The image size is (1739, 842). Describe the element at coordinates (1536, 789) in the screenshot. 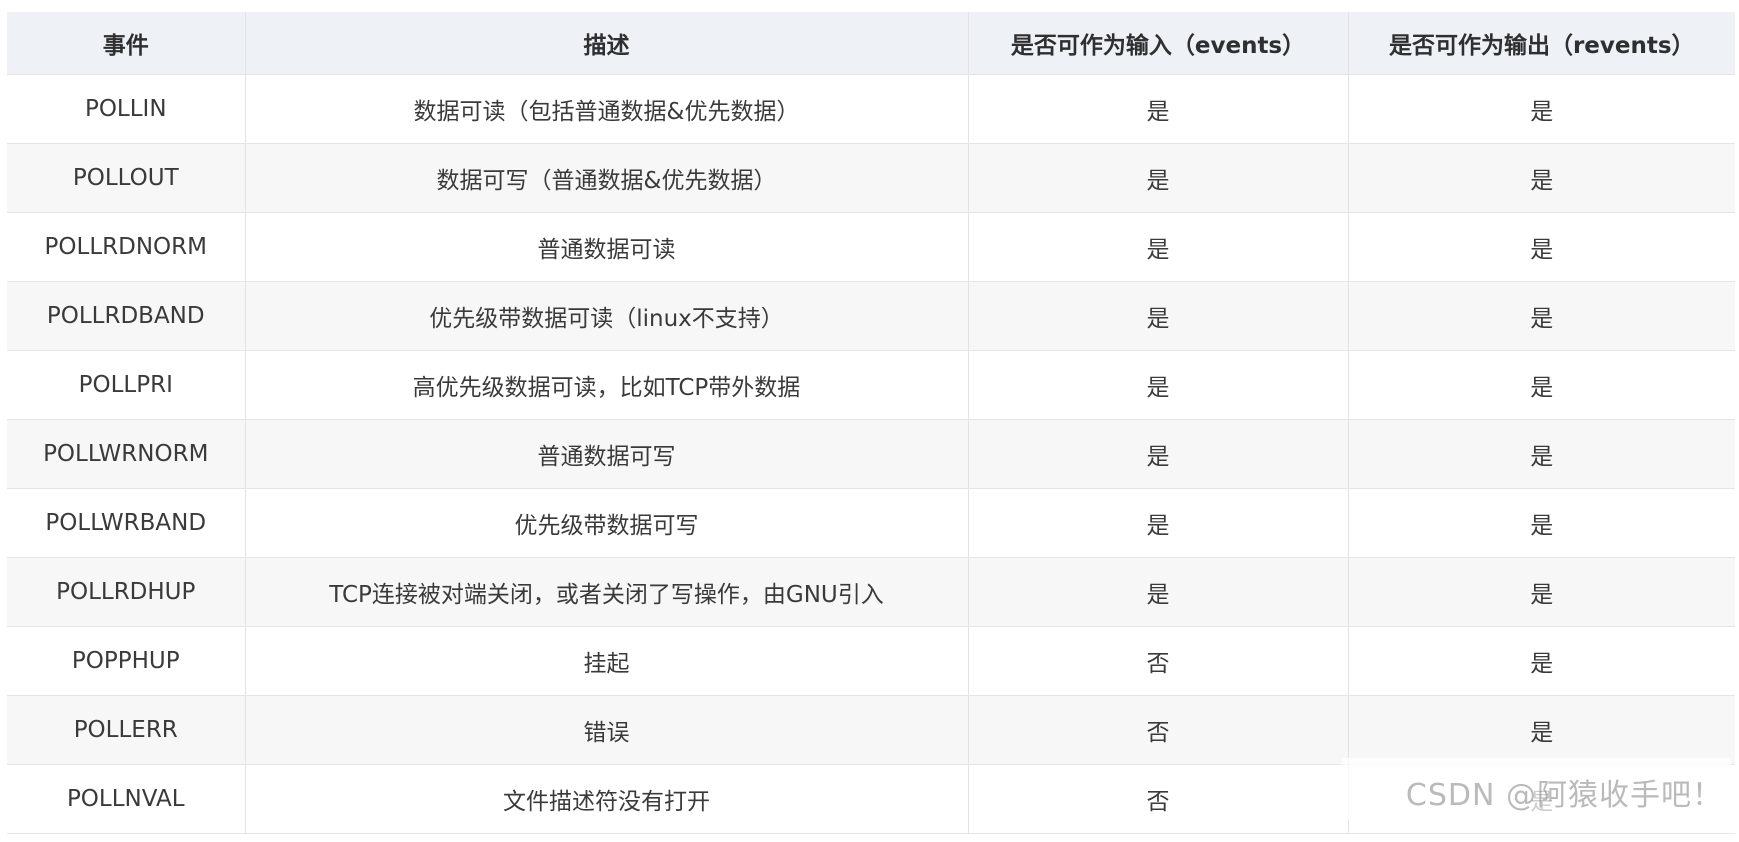

I see `csdn-watermark: CSDN @阿猿收手吧！` at that location.